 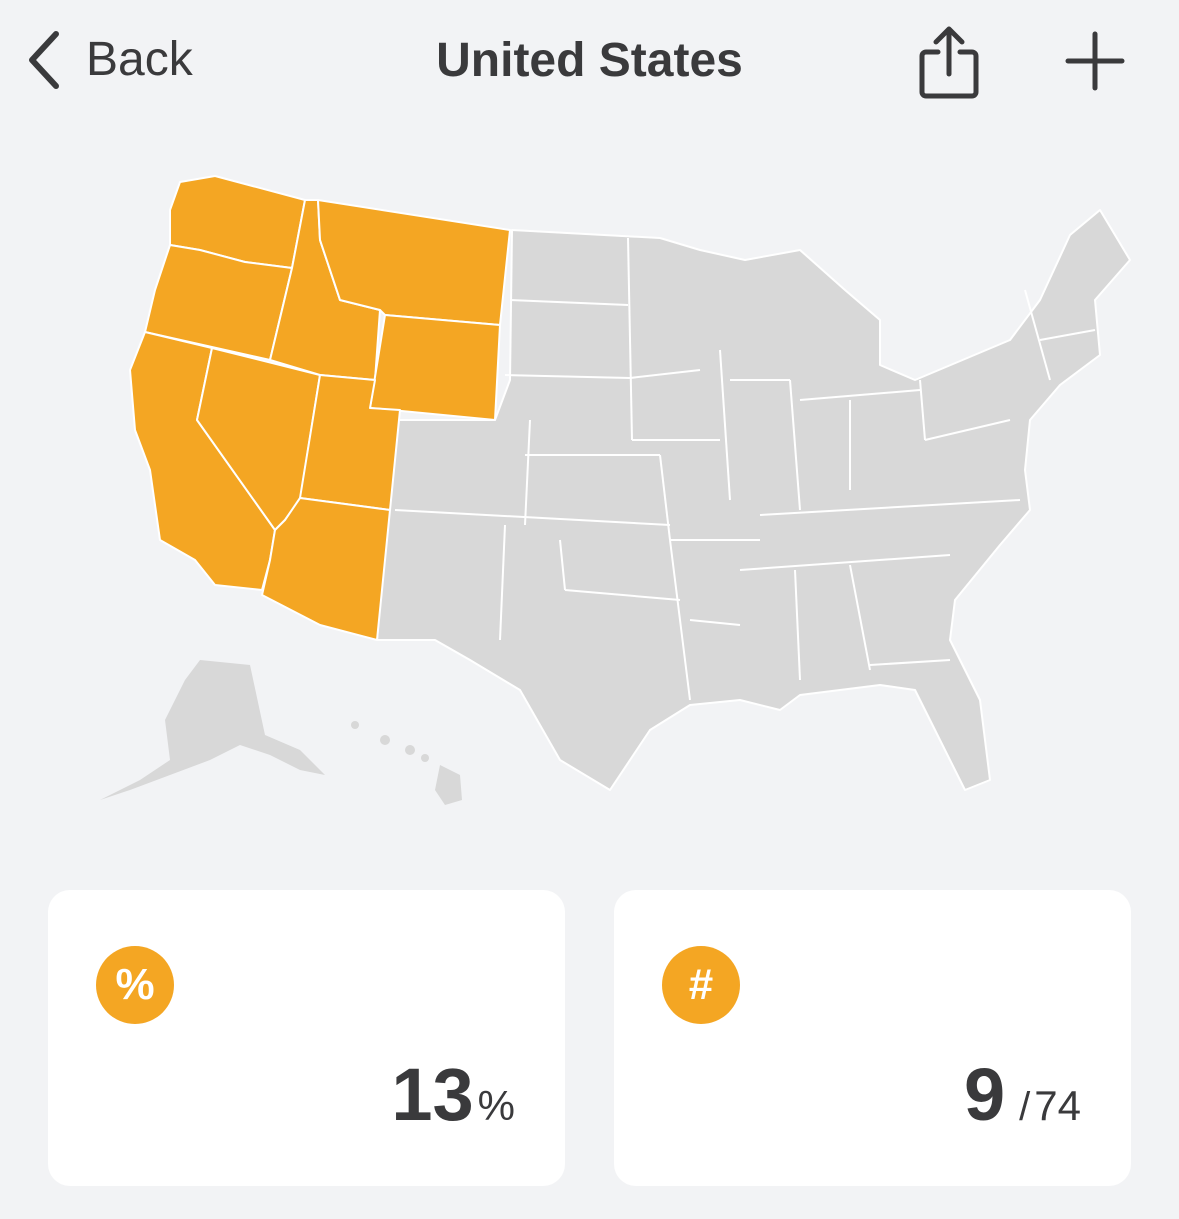 I want to click on chevron-left-icon, so click(x=44, y=60).